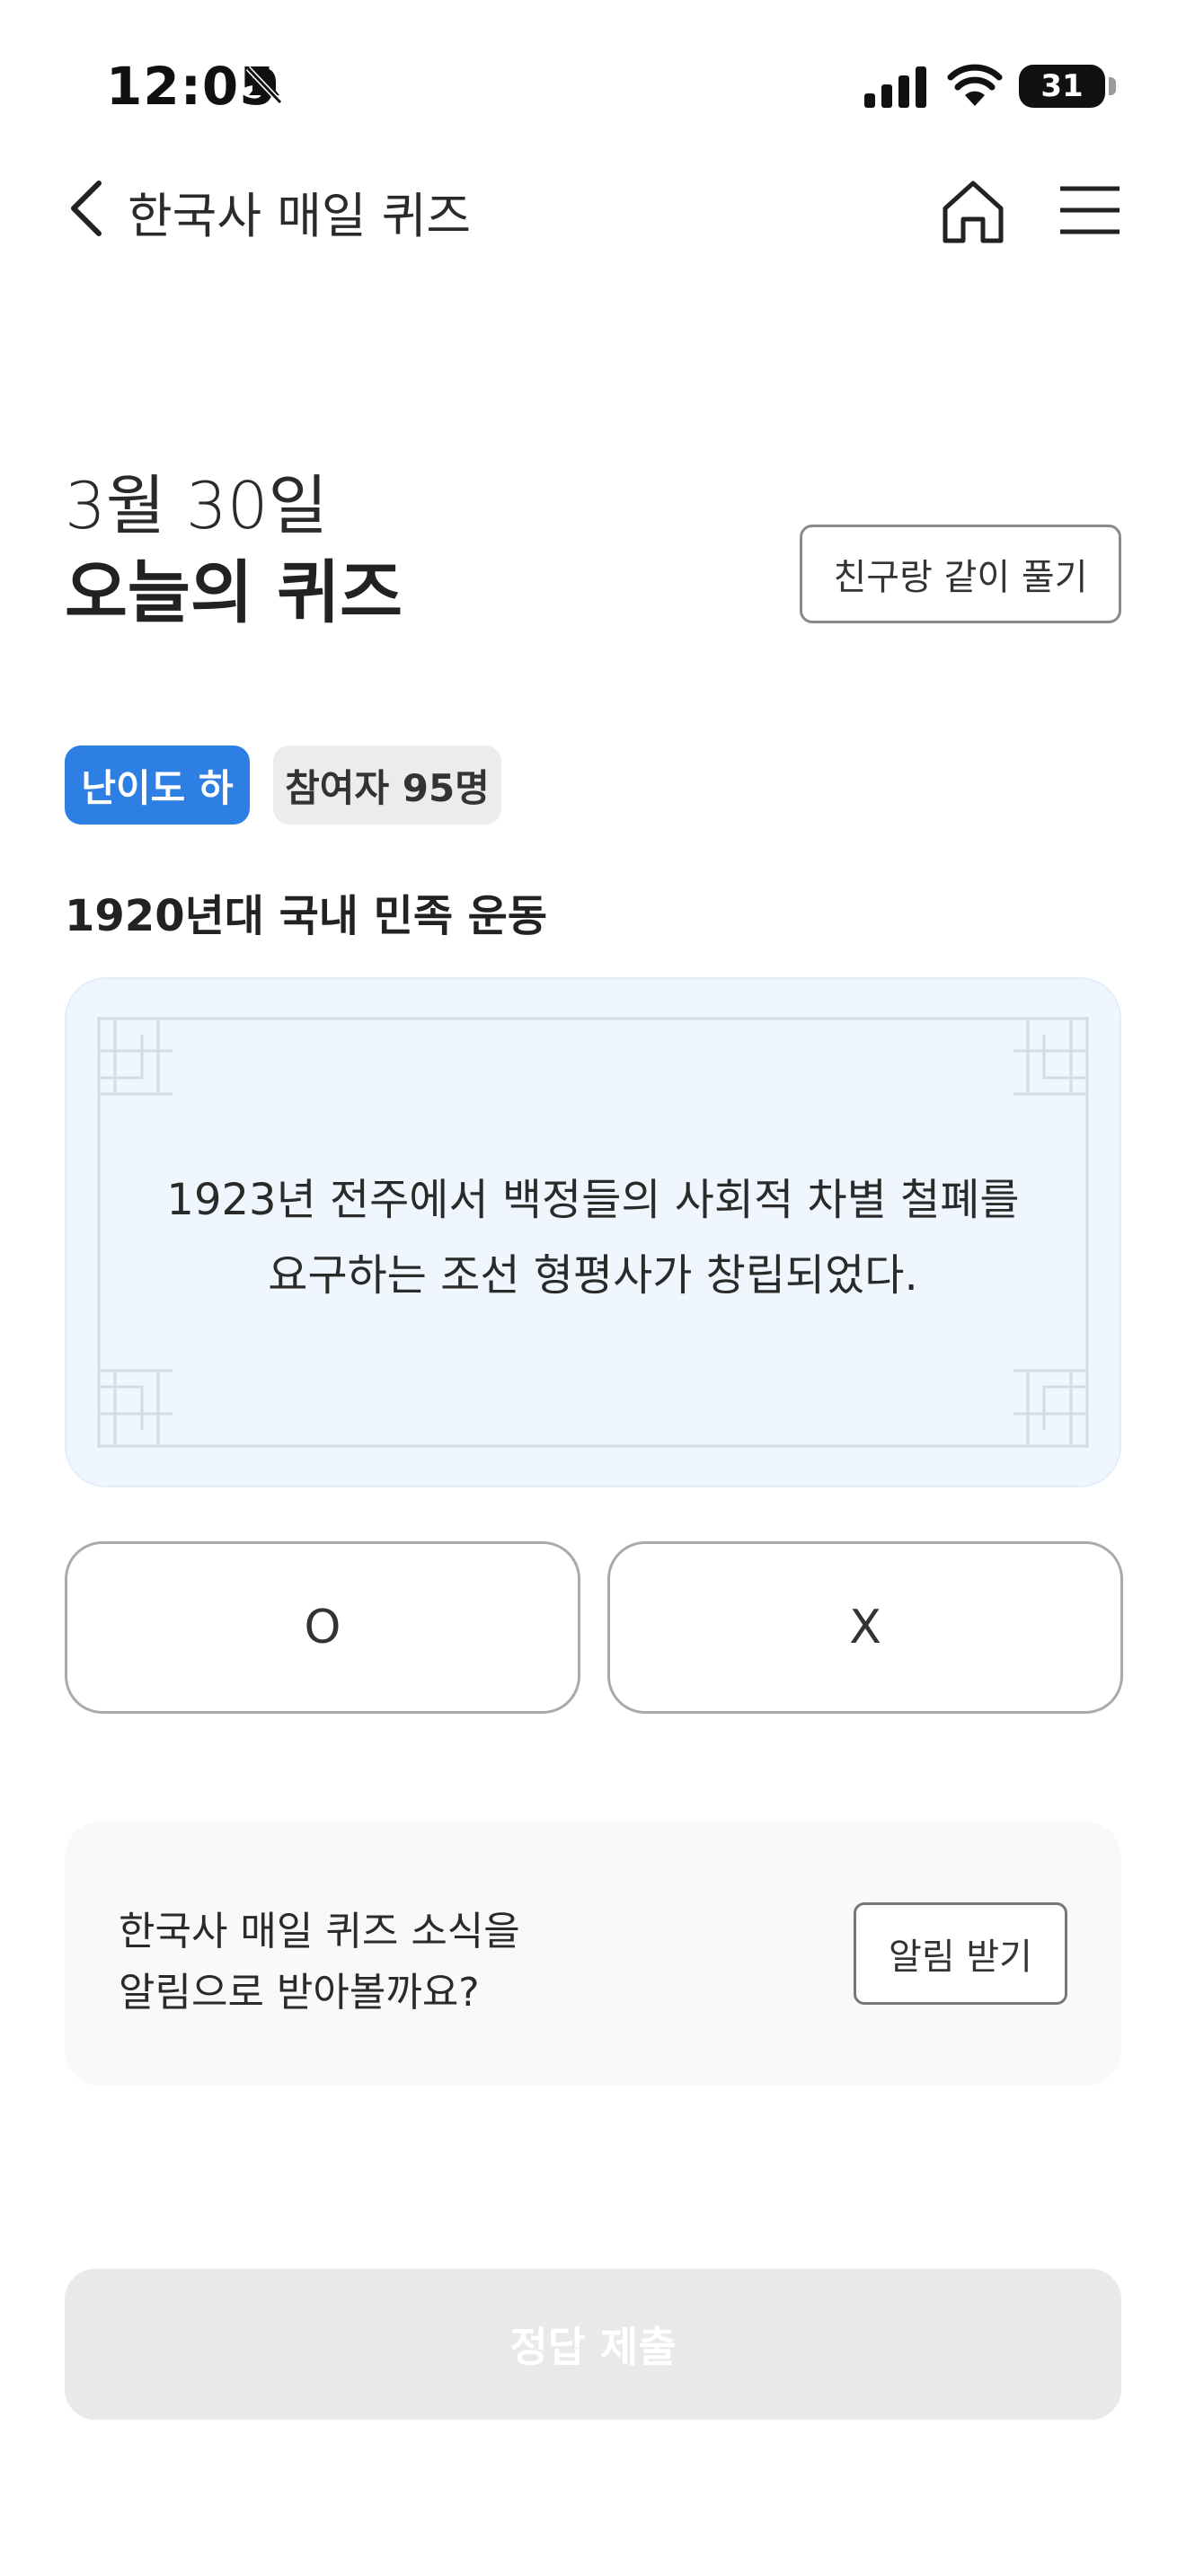  Describe the element at coordinates (865, 1627) in the screenshot. I see `answer-x-button: X` at that location.